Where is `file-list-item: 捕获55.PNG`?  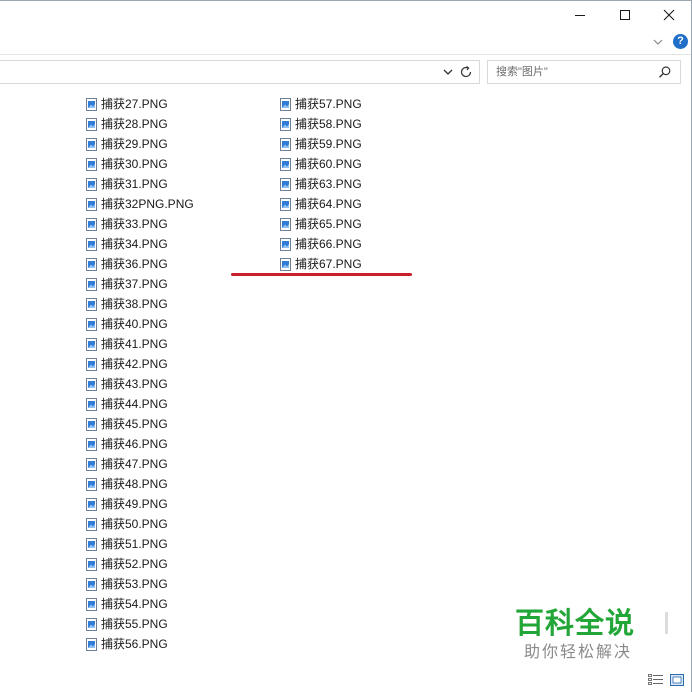 file-list-item: 捕获55.PNG is located at coordinates (140, 624).